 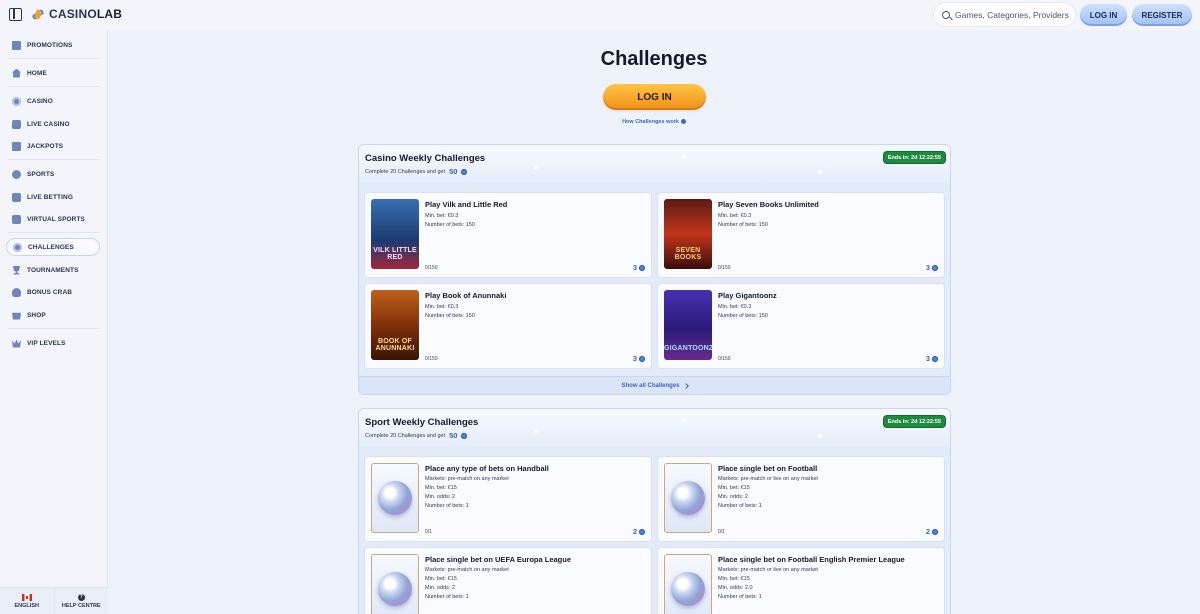 What do you see at coordinates (53, 292) in the screenshot?
I see `sidebar-item-bonus-crab: BONUS CRAB` at bounding box center [53, 292].